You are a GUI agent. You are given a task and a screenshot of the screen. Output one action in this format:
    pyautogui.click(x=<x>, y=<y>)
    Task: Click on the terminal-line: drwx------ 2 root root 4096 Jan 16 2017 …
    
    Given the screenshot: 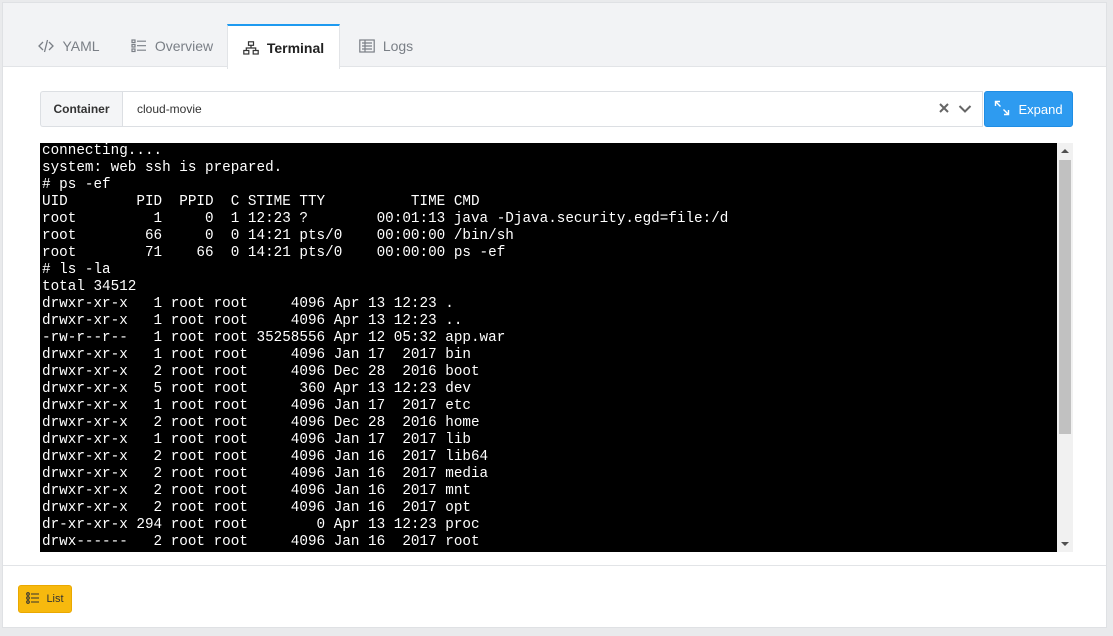 What is the action you would take?
    pyautogui.click(x=261, y=542)
    